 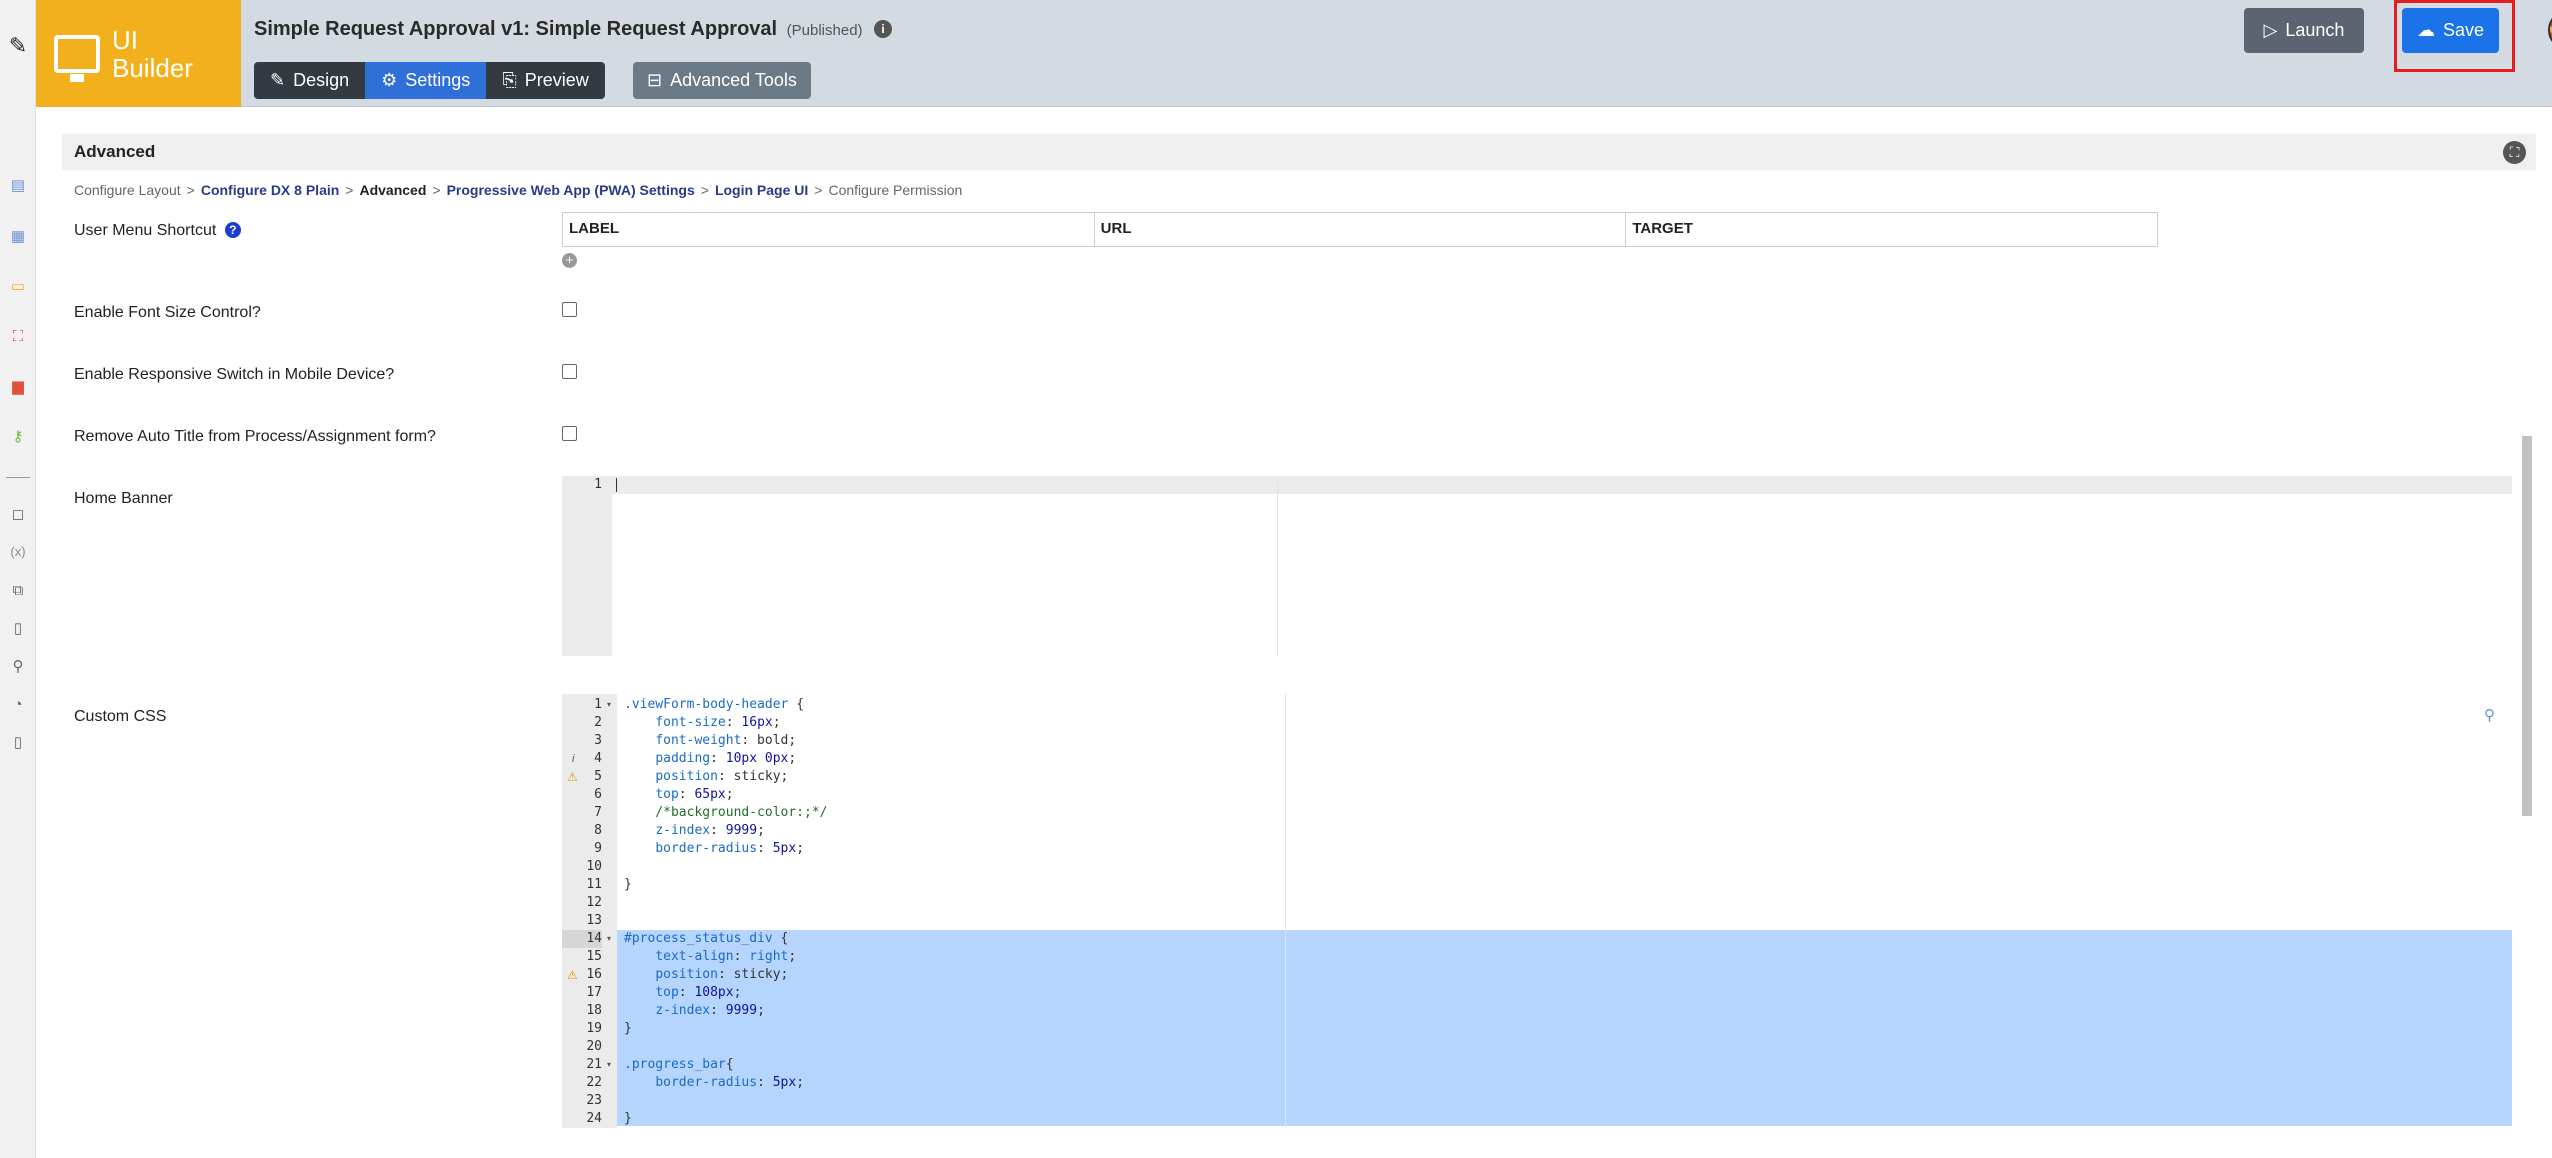 What do you see at coordinates (2489, 715) in the screenshot?
I see `search-icon: ⚲` at bounding box center [2489, 715].